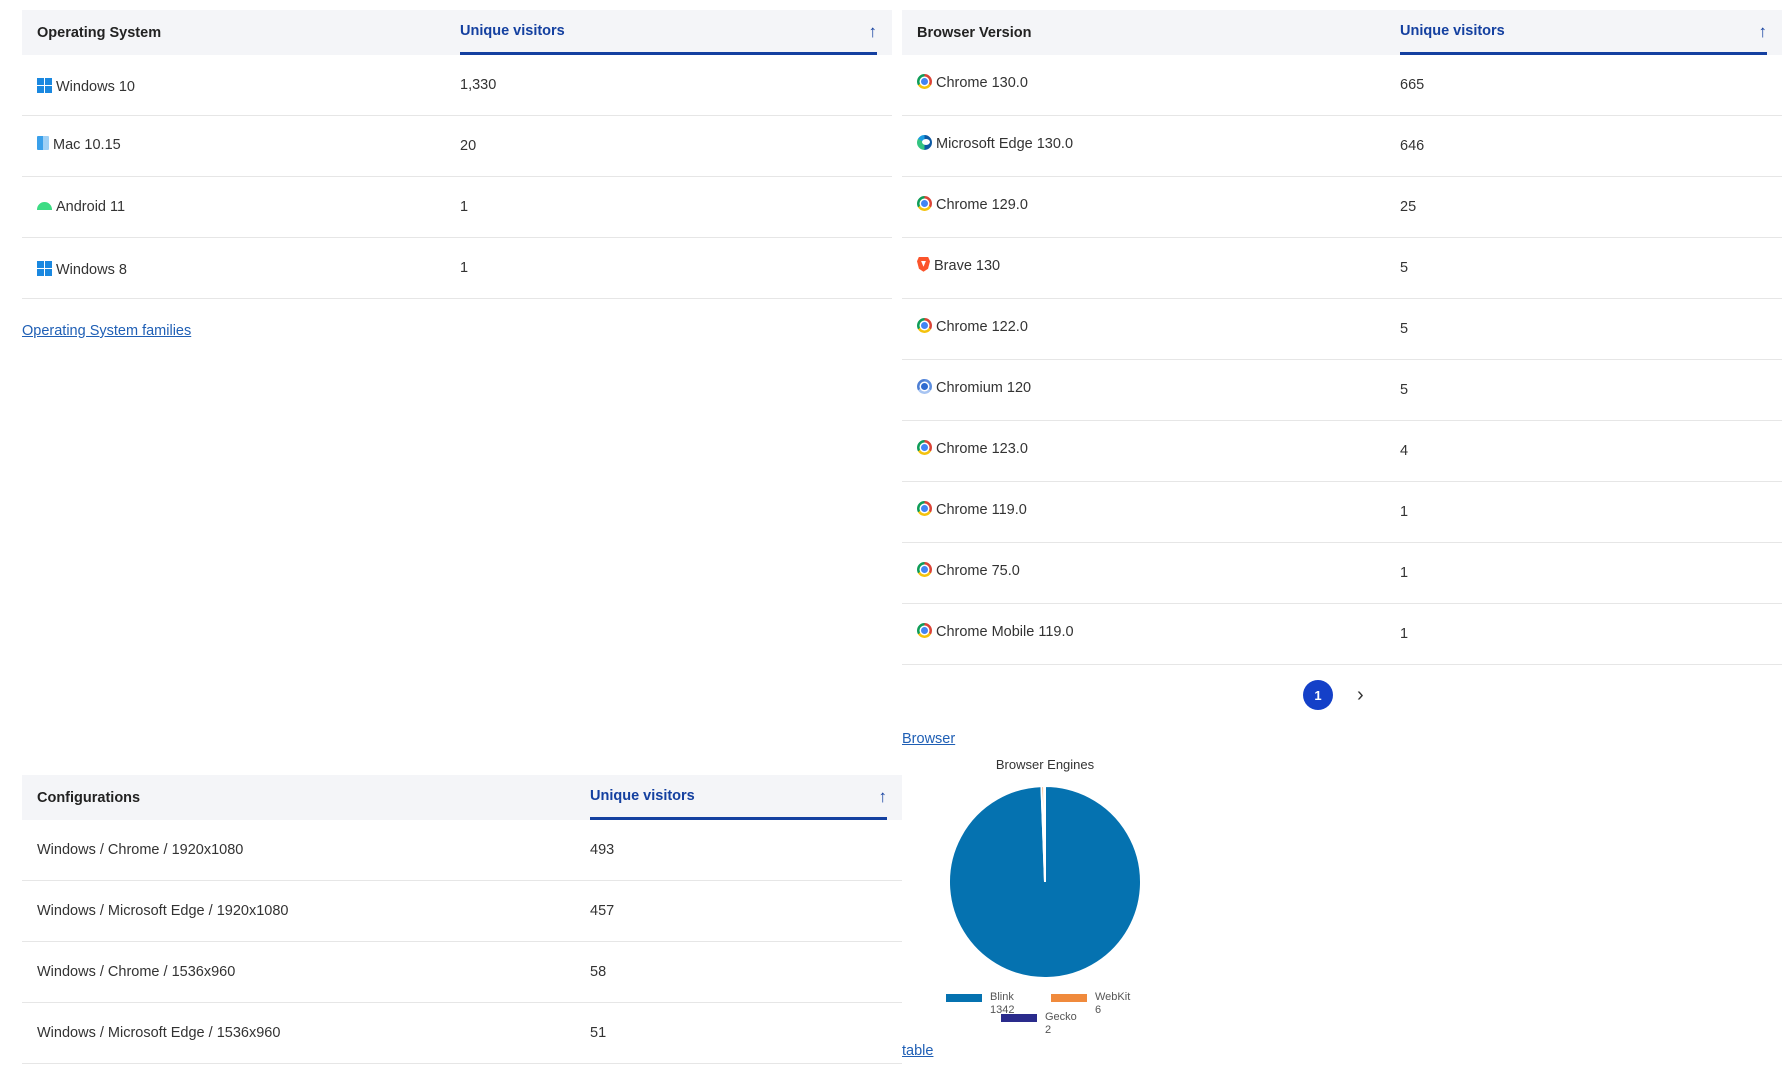 The width and height of the screenshot is (1788, 1073). I want to click on os-table-row: Windows 8 1, so click(457, 268).